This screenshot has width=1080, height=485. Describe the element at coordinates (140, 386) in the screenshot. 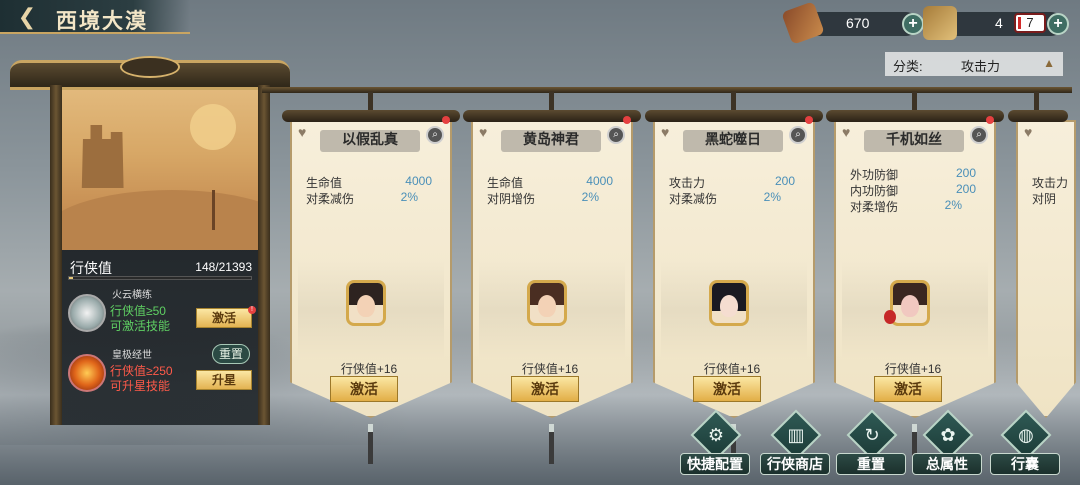

I see `skill-requirement-line2: 可升星技能` at that location.